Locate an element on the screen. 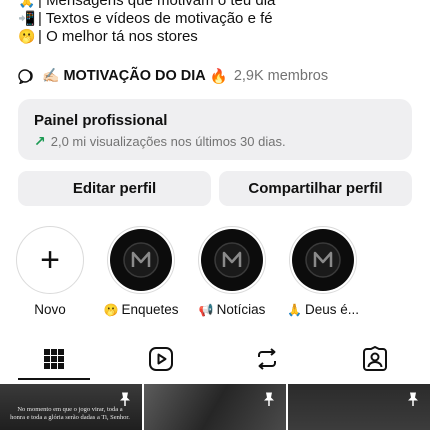 The image size is (430, 430). share-profile-button: Compartilhar perfil is located at coordinates (315, 188).